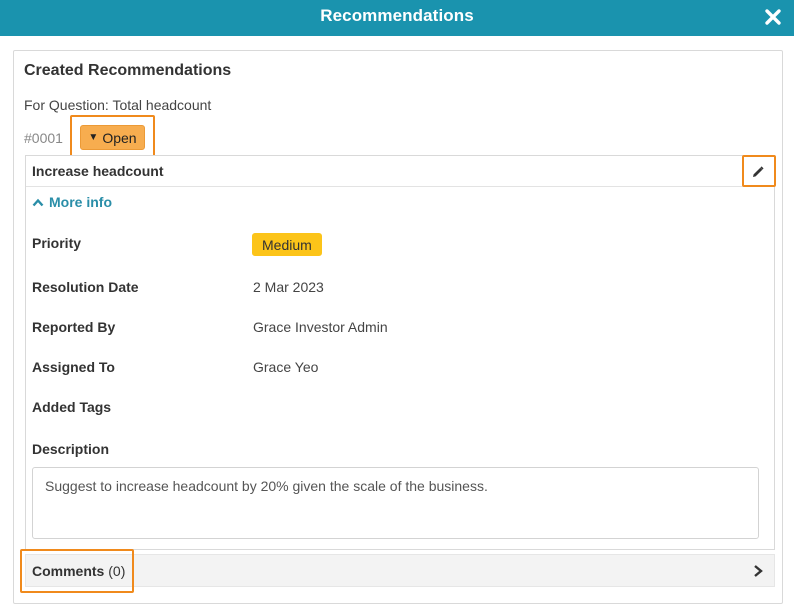 This screenshot has height=613, width=794. I want to click on comments-label: Comments (0), so click(78, 571).